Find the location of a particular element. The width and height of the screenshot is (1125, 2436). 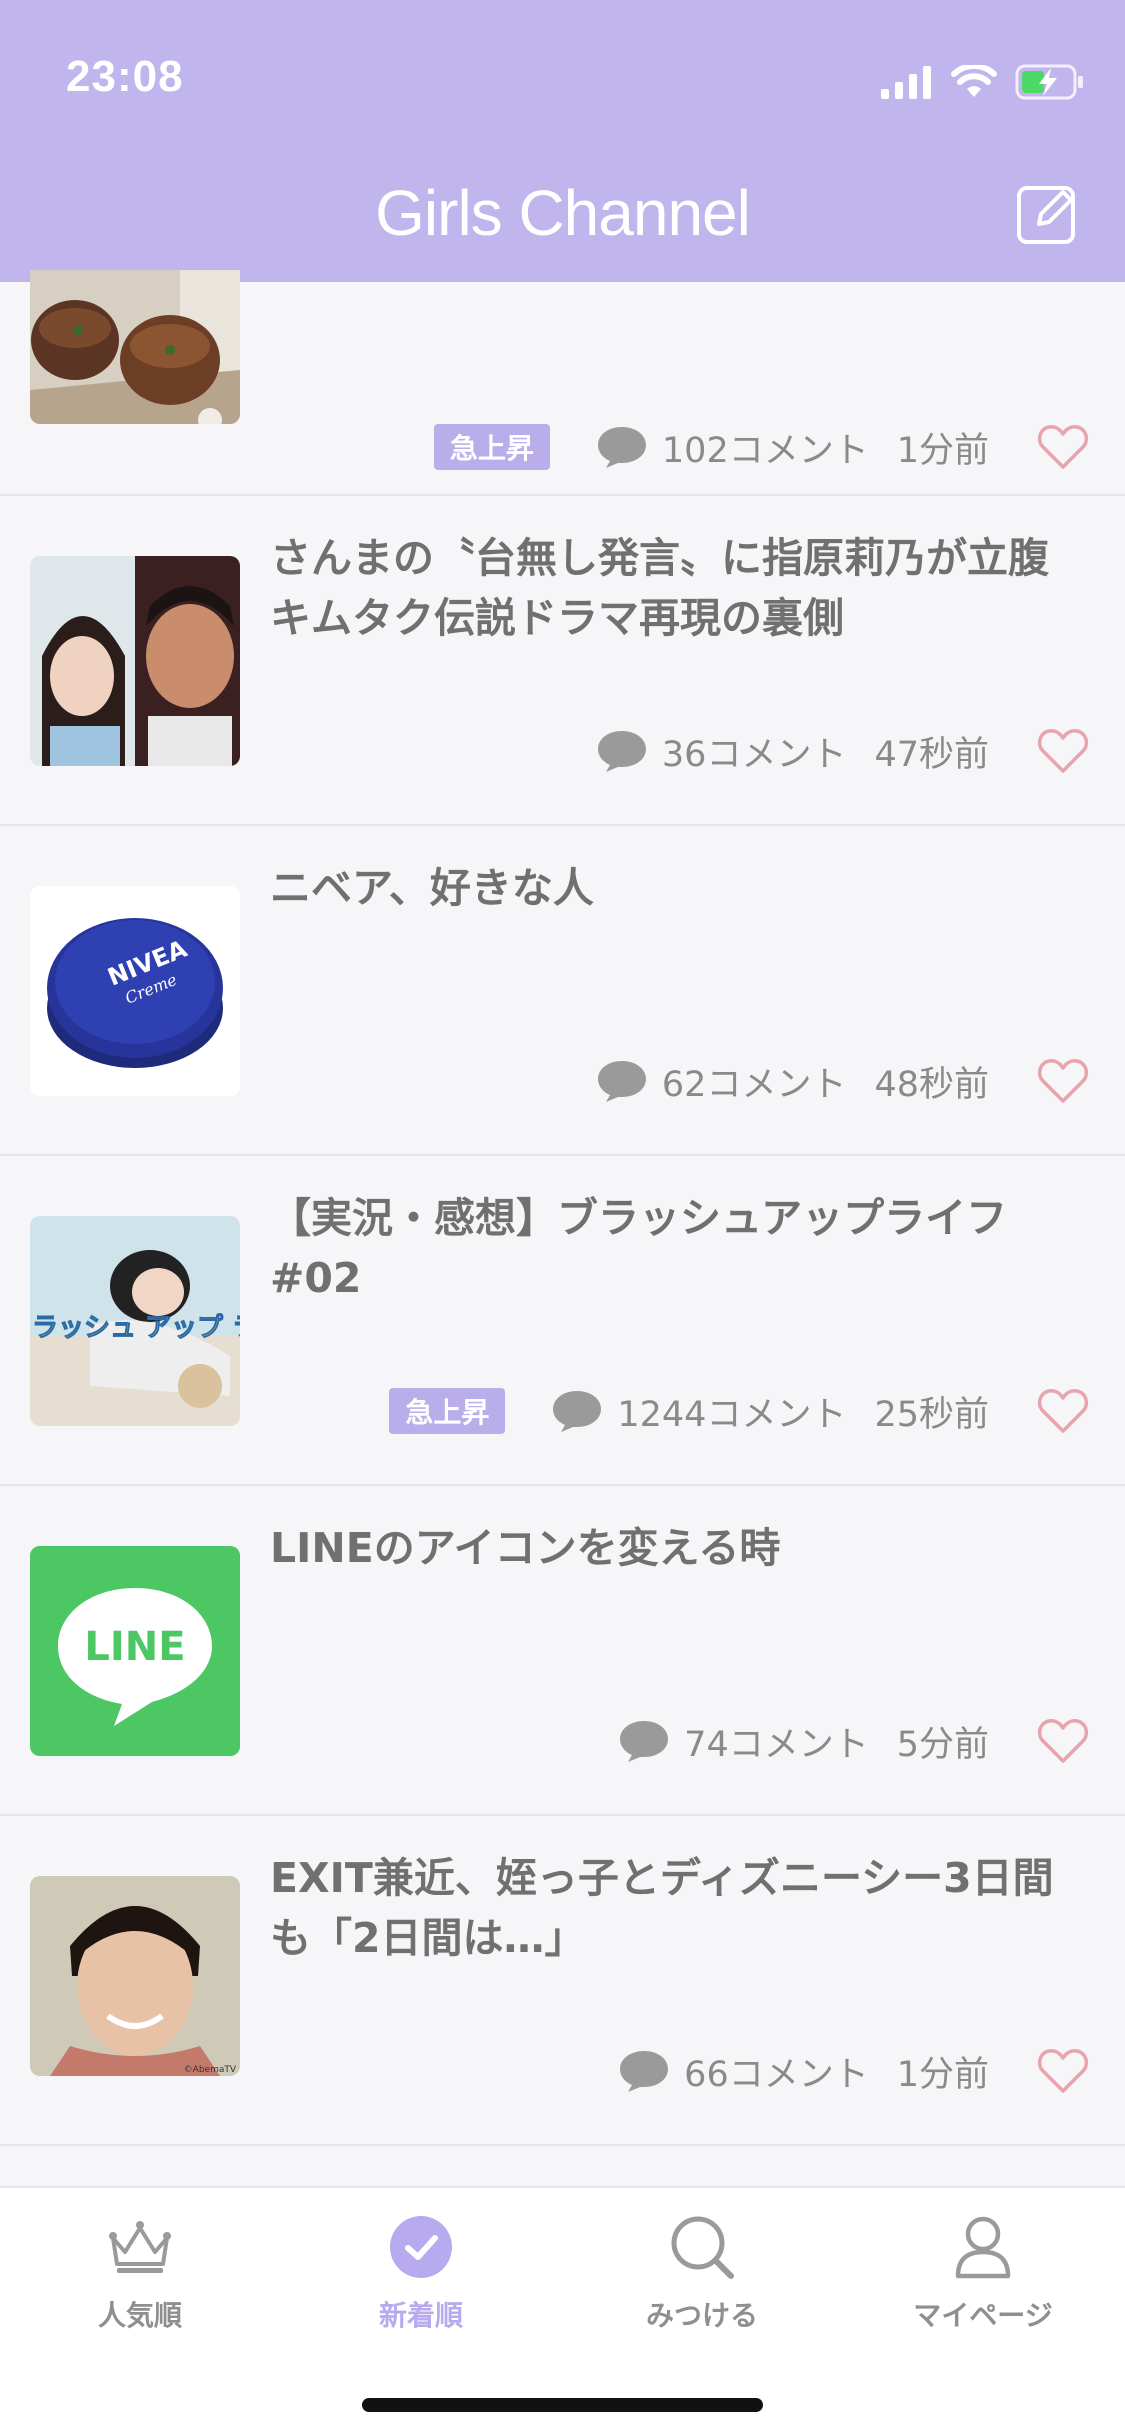

thumbnail-people is located at coordinates (135, 661).